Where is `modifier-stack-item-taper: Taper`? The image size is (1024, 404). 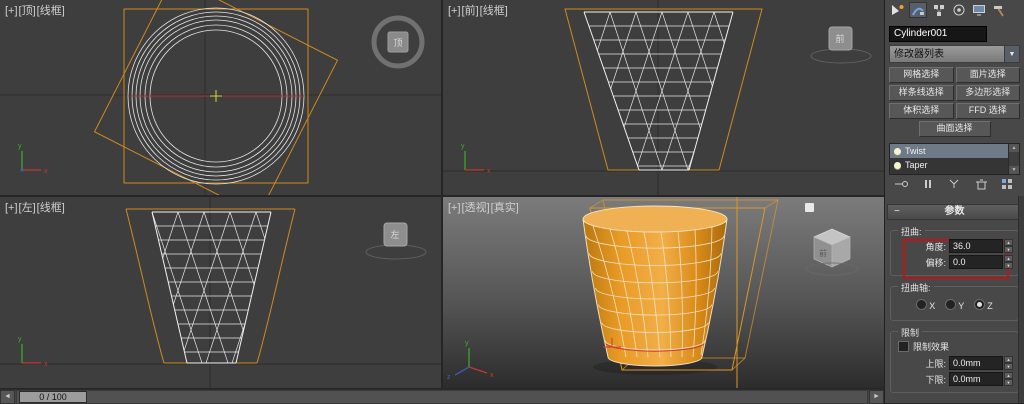
modifier-stack-item-taper: Taper is located at coordinates (949, 165).